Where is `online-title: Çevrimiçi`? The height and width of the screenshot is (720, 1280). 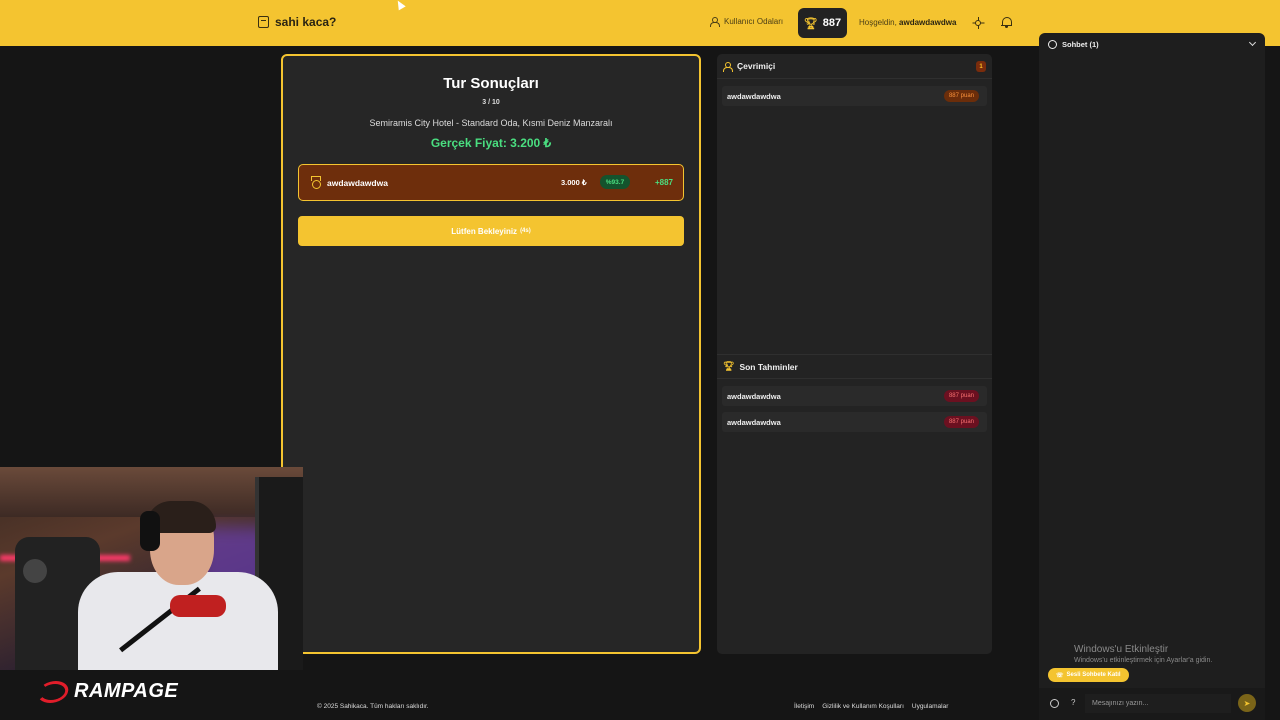 online-title: Çevrimiçi is located at coordinates (756, 66).